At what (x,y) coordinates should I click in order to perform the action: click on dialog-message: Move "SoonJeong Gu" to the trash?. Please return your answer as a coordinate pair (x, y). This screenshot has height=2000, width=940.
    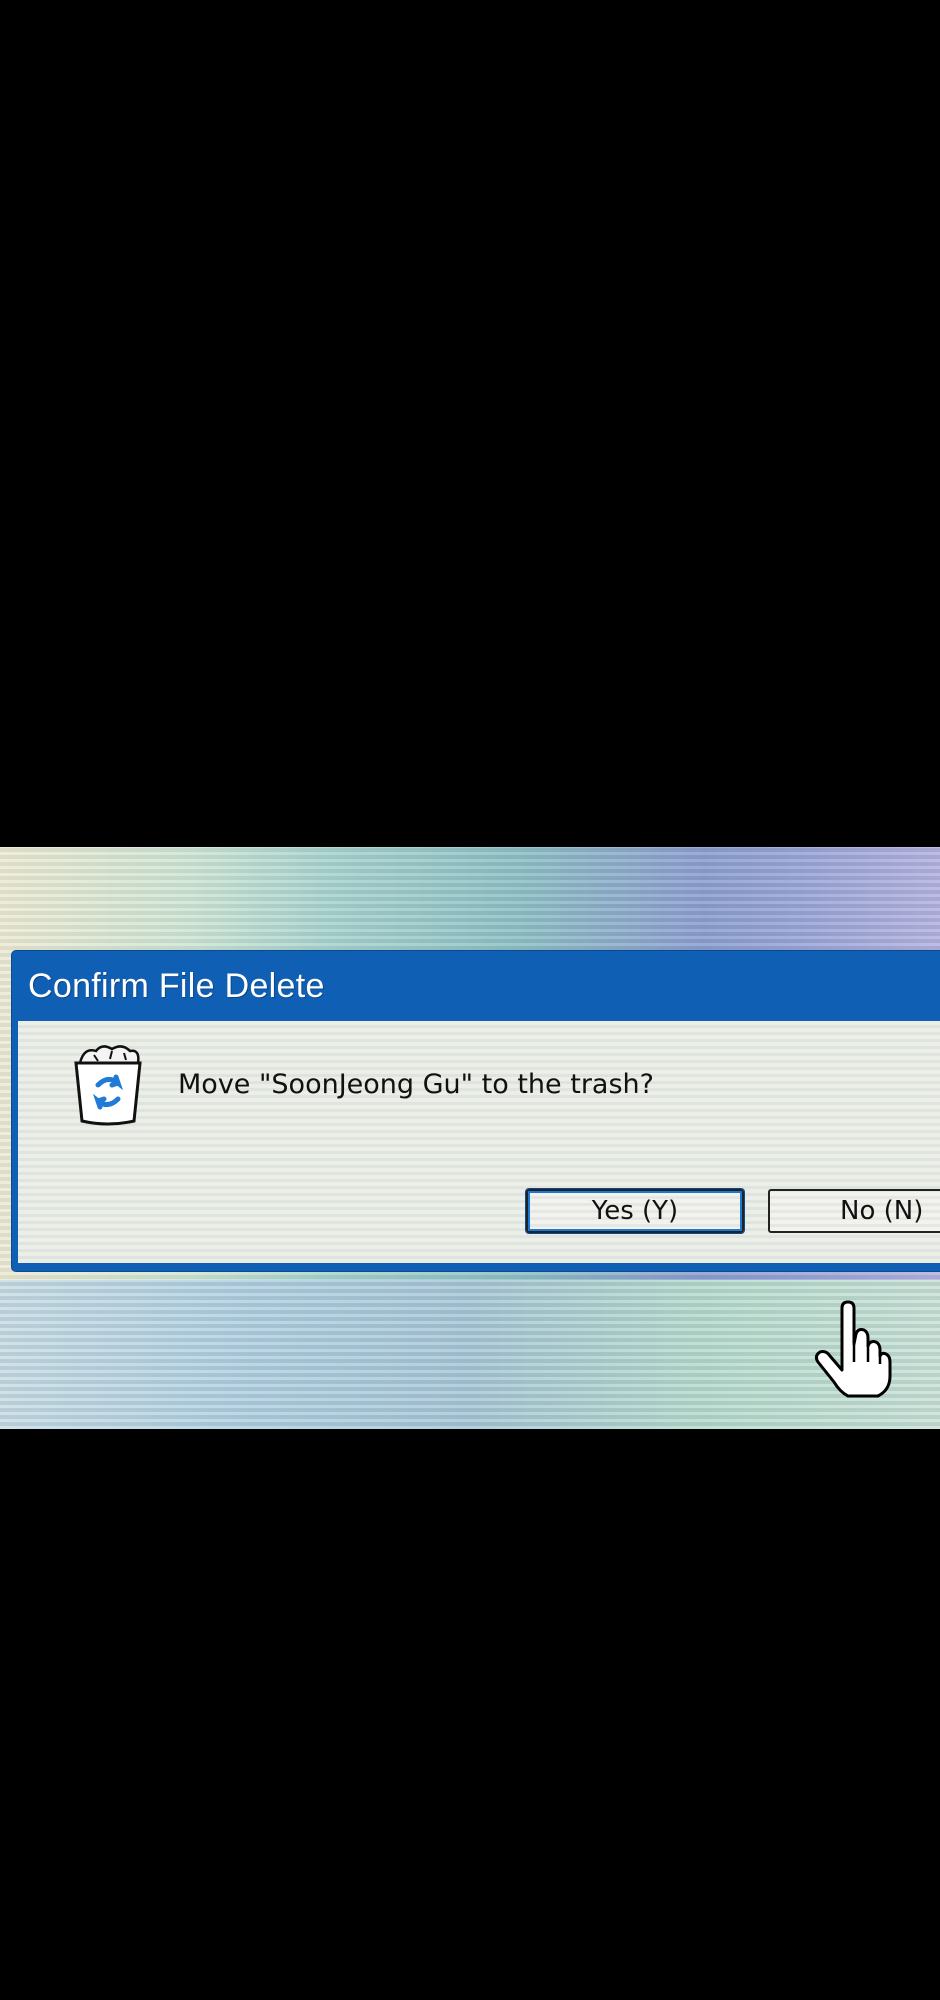
    Looking at the image, I should click on (416, 1084).